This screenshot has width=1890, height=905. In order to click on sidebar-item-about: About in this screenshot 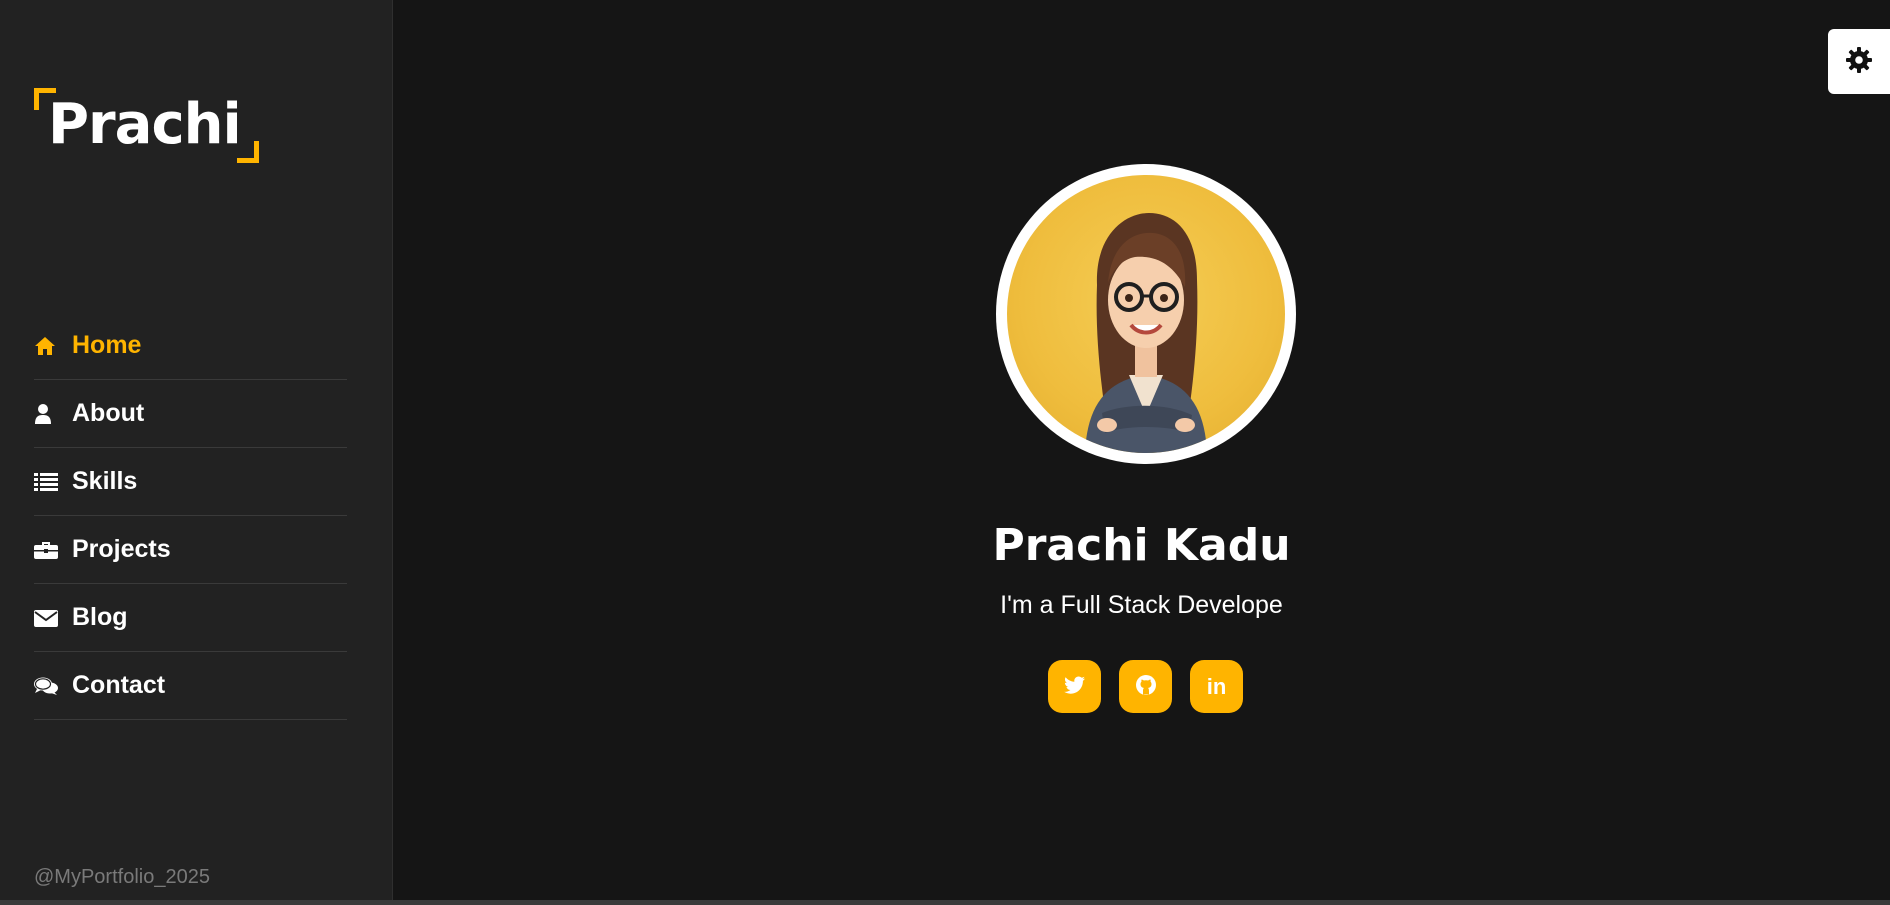, I will do `click(190, 414)`.